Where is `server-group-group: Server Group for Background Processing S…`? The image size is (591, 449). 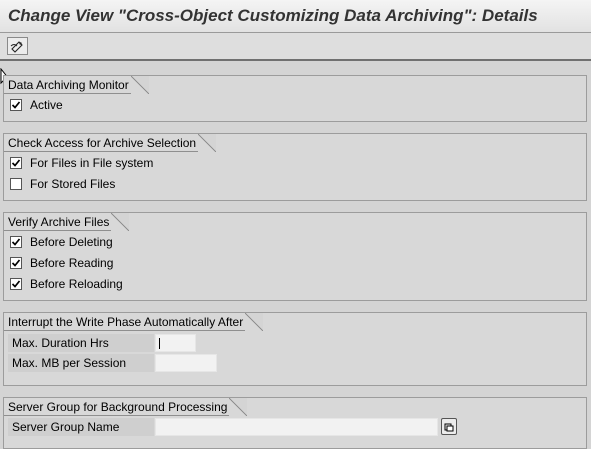
server-group-group: Server Group for Background Processing S… is located at coordinates (295, 423).